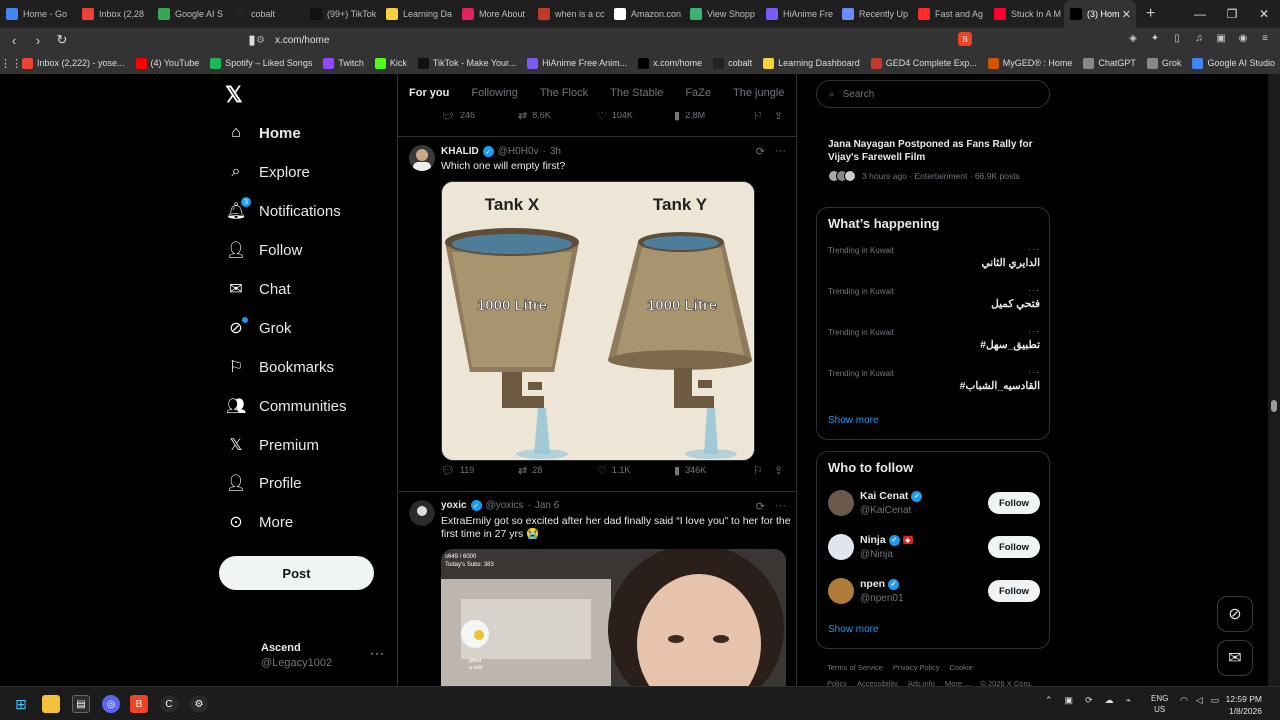  What do you see at coordinates (1232, 14) in the screenshot?
I see `maximize-icon: ❐` at bounding box center [1232, 14].